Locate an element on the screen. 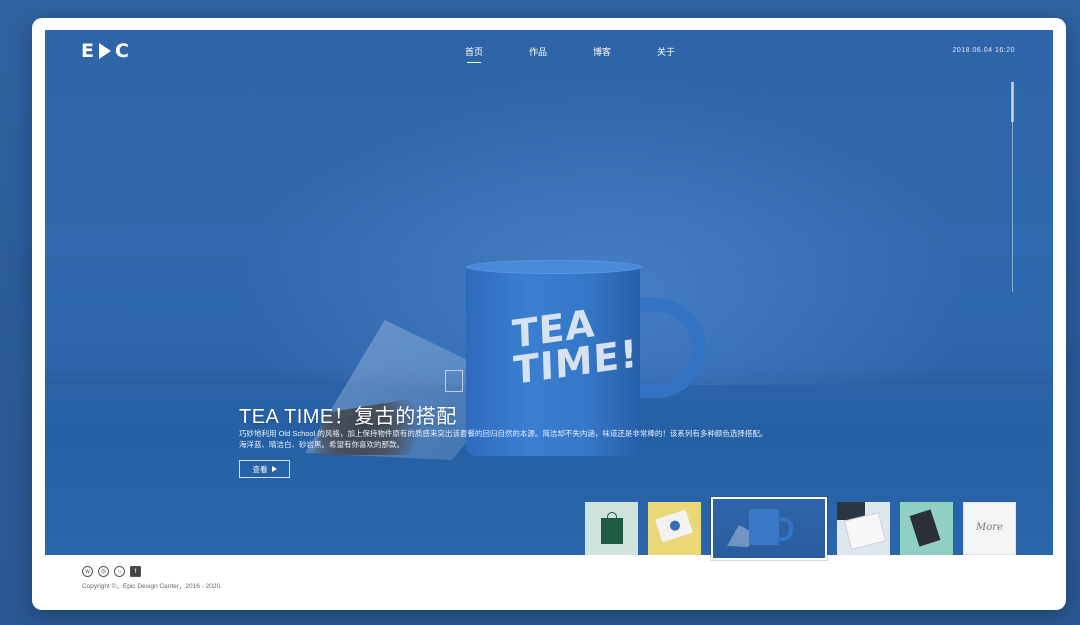 The width and height of the screenshot is (1080, 625). play-icon is located at coordinates (274, 469).